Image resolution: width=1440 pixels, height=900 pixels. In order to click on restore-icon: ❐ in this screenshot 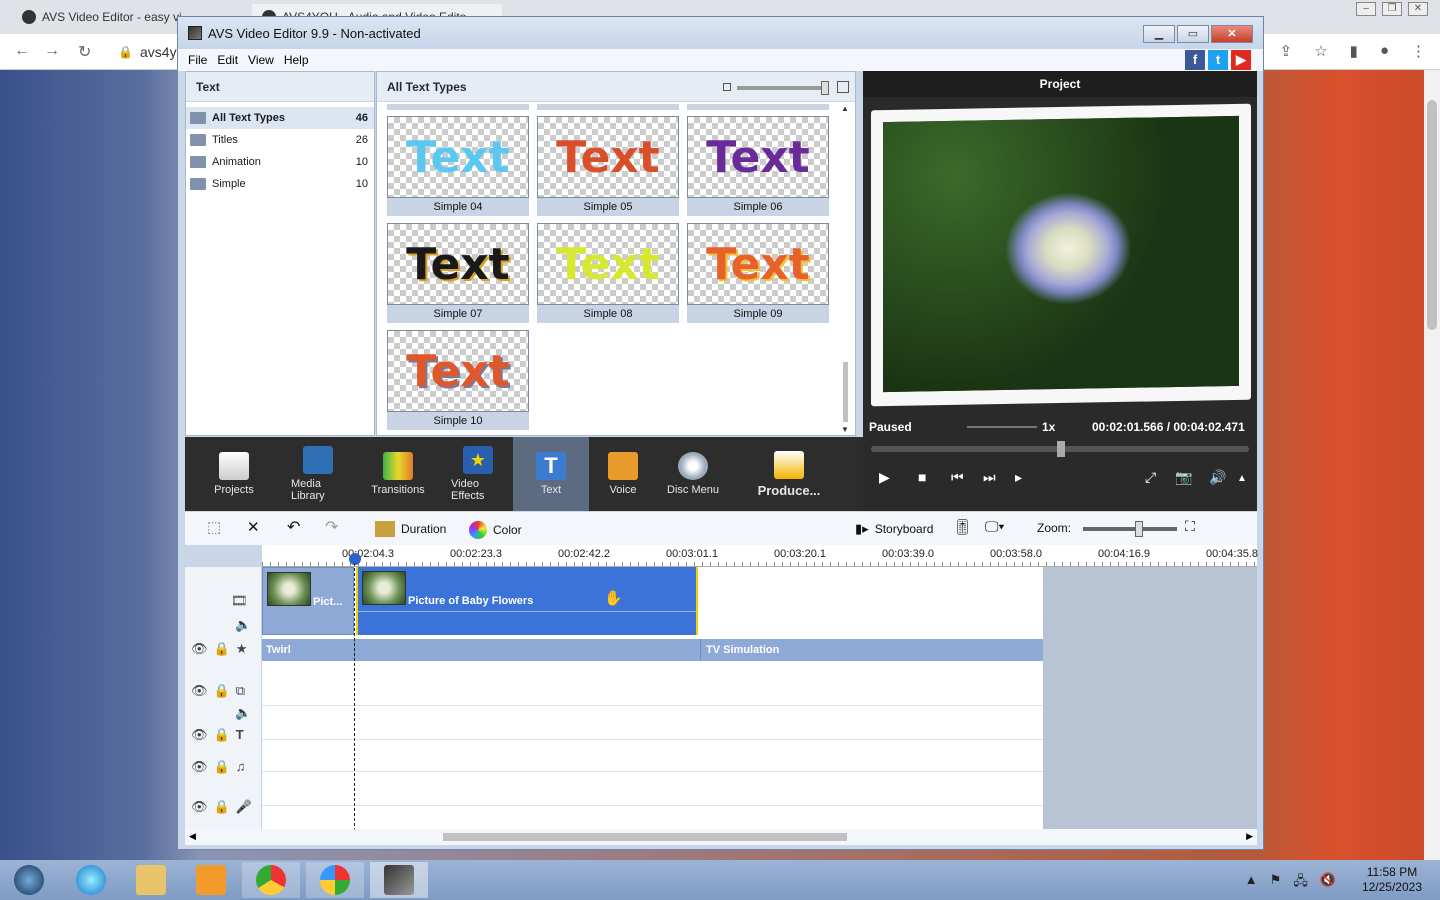, I will do `click(1392, 9)`.